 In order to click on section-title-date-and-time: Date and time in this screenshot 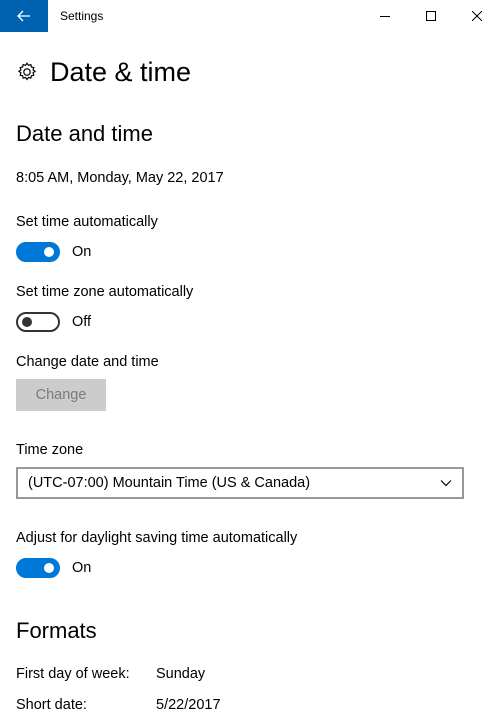, I will do `click(84, 133)`.